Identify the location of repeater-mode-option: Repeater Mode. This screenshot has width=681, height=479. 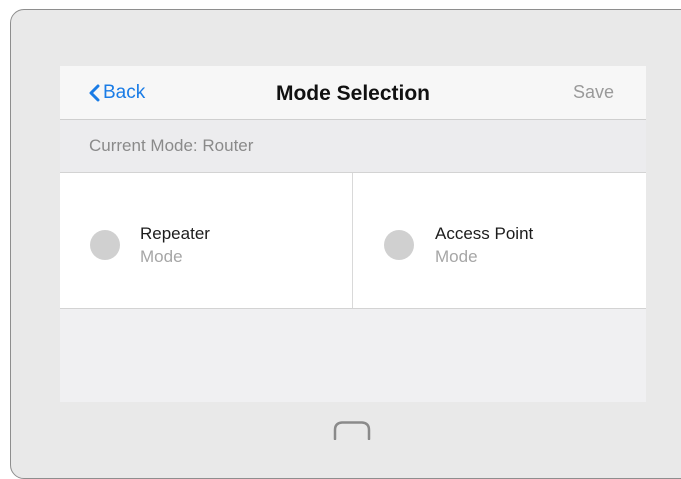
(206, 240).